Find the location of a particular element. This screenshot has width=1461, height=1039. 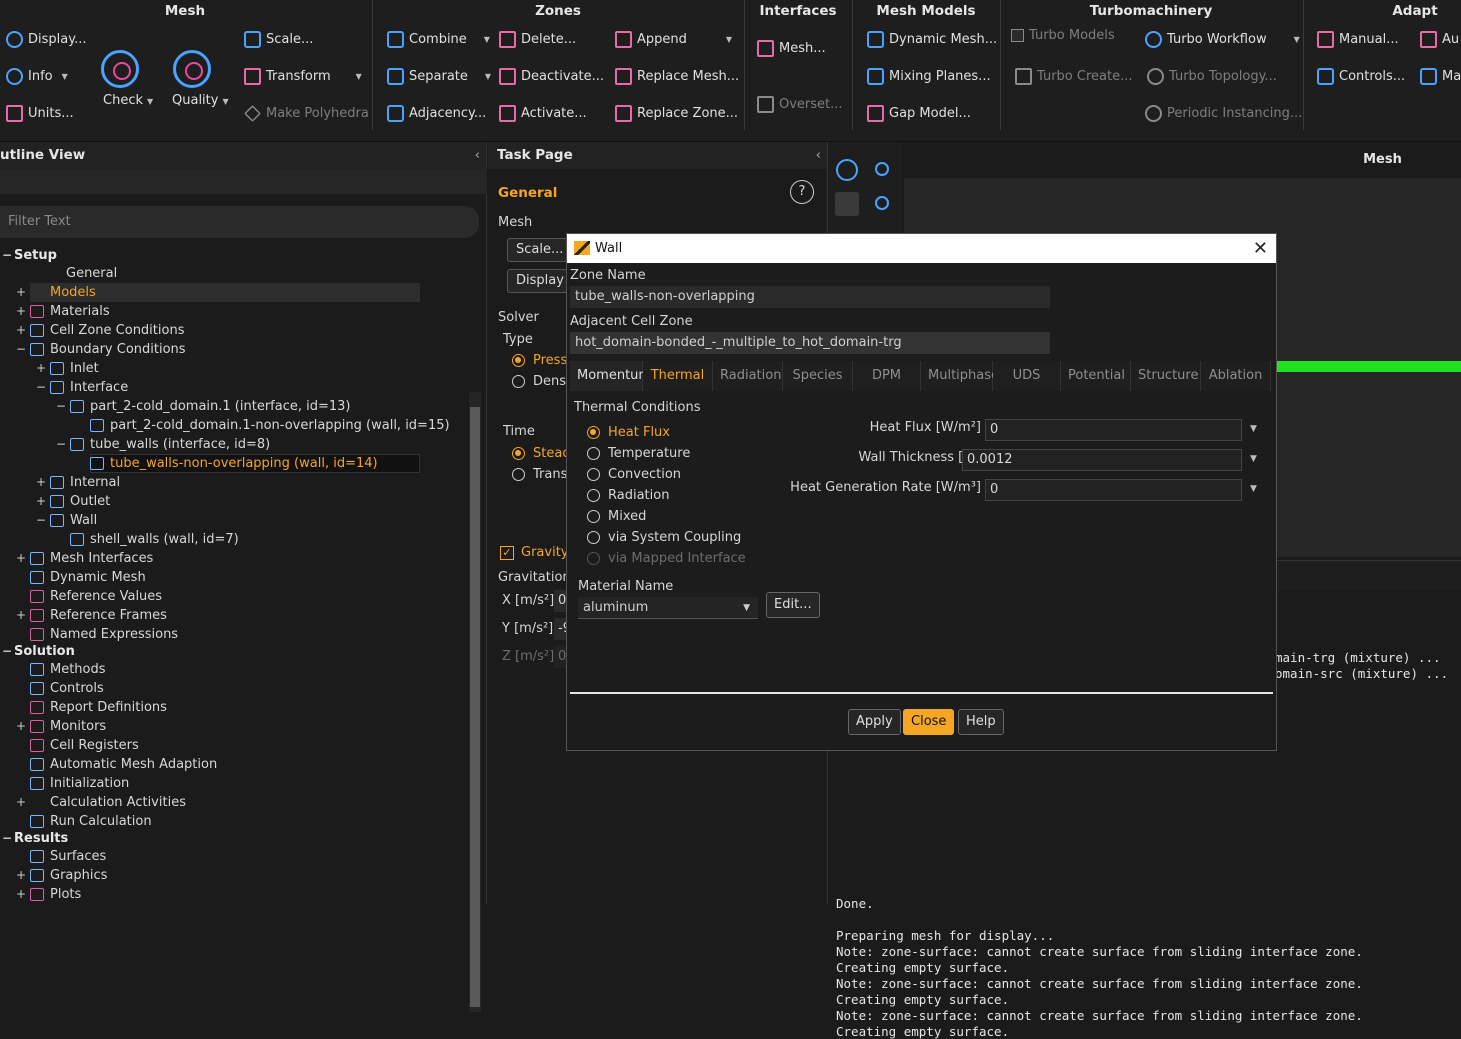

tab-uds: UDS is located at coordinates (1027, 376).